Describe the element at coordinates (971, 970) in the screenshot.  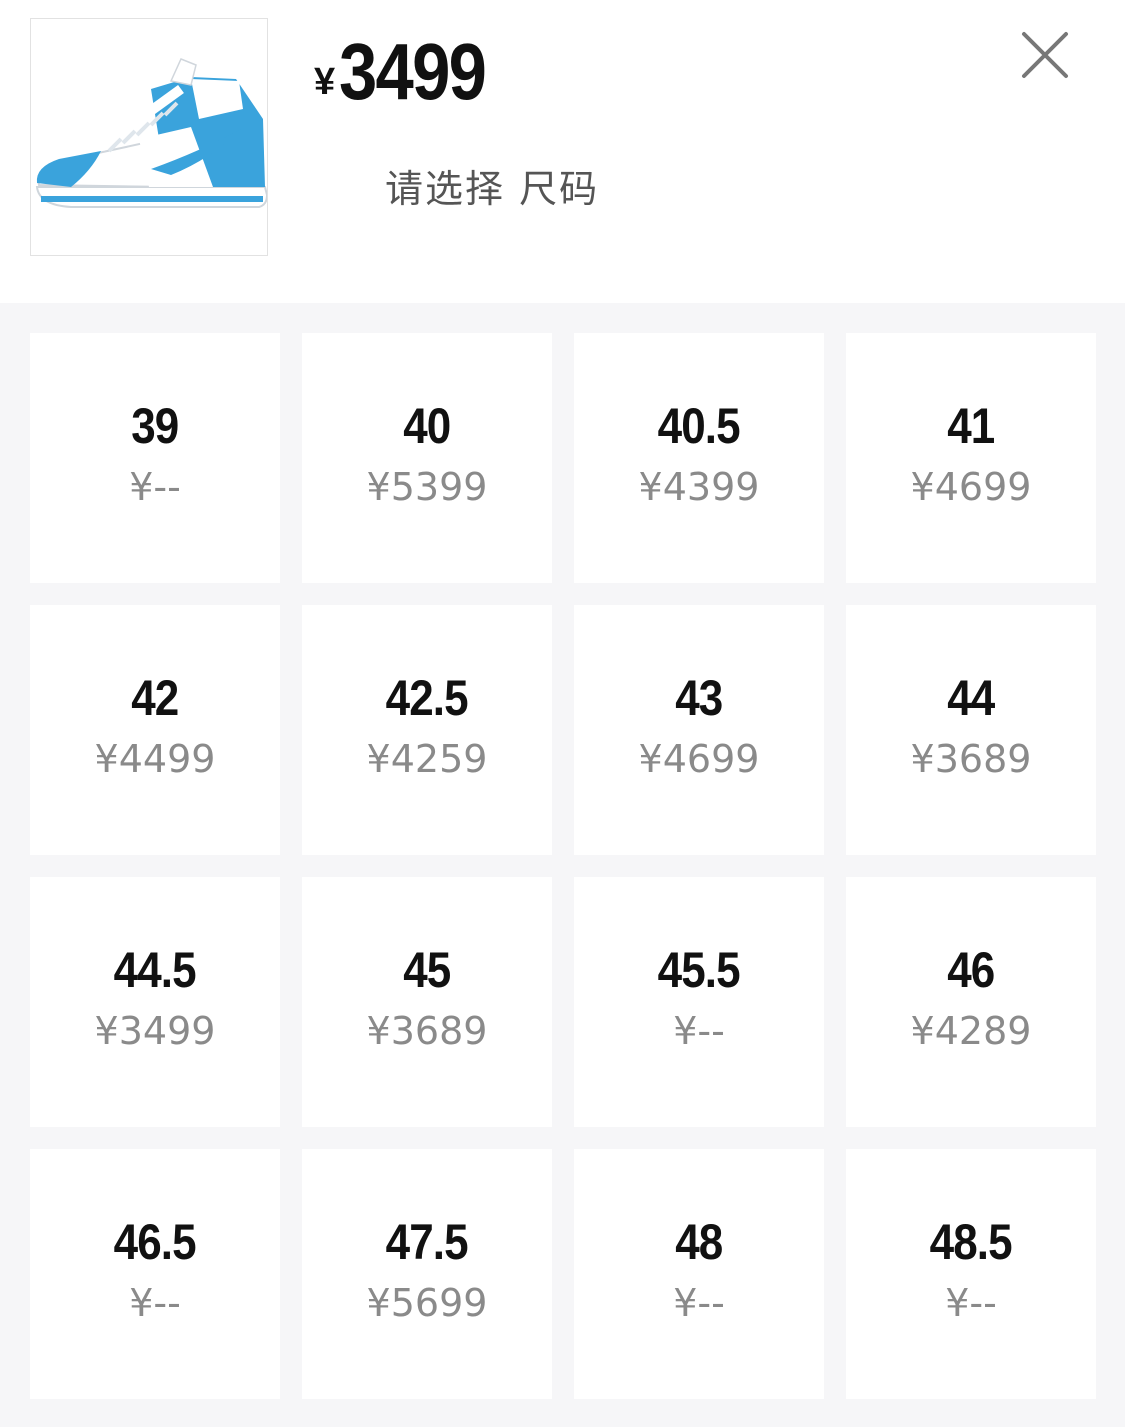
I see `size-label: 46` at that location.